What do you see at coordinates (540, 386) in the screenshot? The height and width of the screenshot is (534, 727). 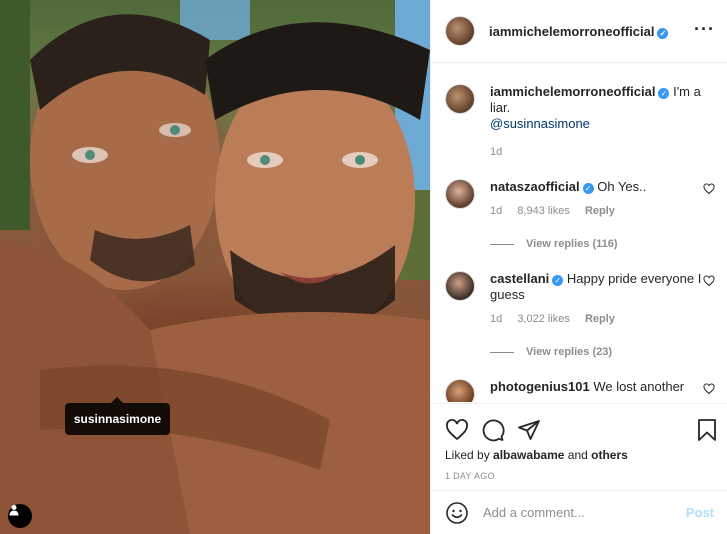 I see `comment-username: photogenius101` at bounding box center [540, 386].